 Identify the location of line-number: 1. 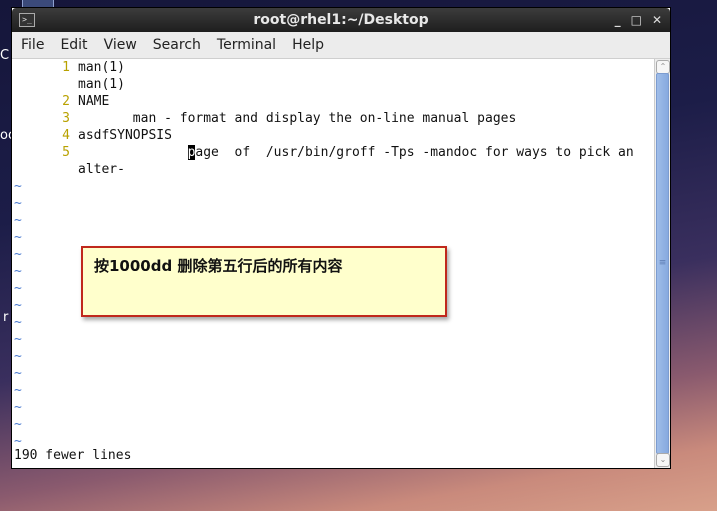
(66, 67).